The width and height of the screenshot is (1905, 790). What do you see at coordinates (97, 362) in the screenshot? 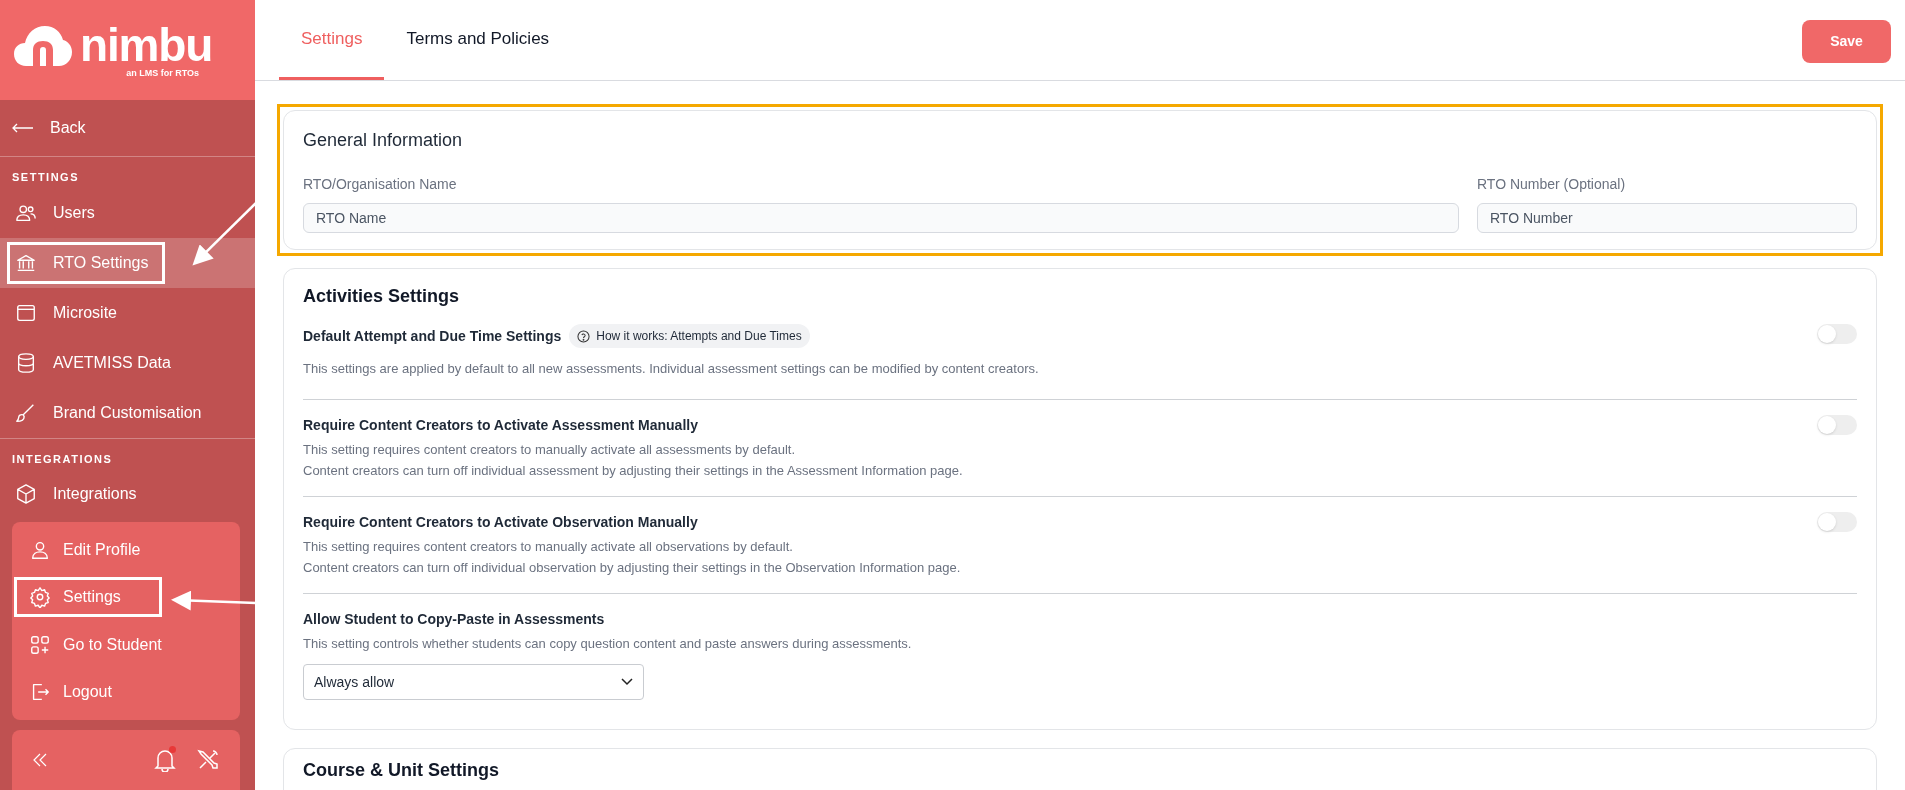
I see `sidebar-item: AVETMISS Data` at bounding box center [97, 362].